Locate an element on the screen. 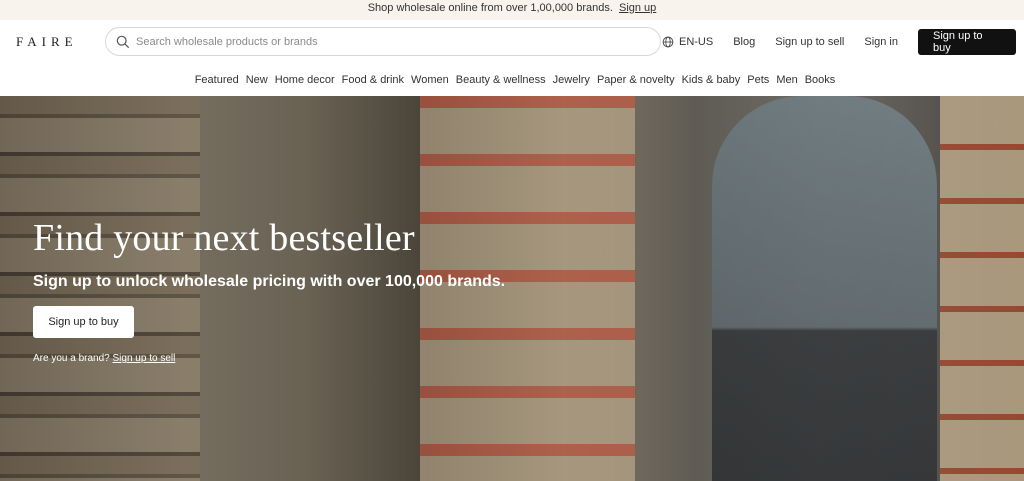 This screenshot has width=1024, height=481. nav-item-books: Books is located at coordinates (820, 80).